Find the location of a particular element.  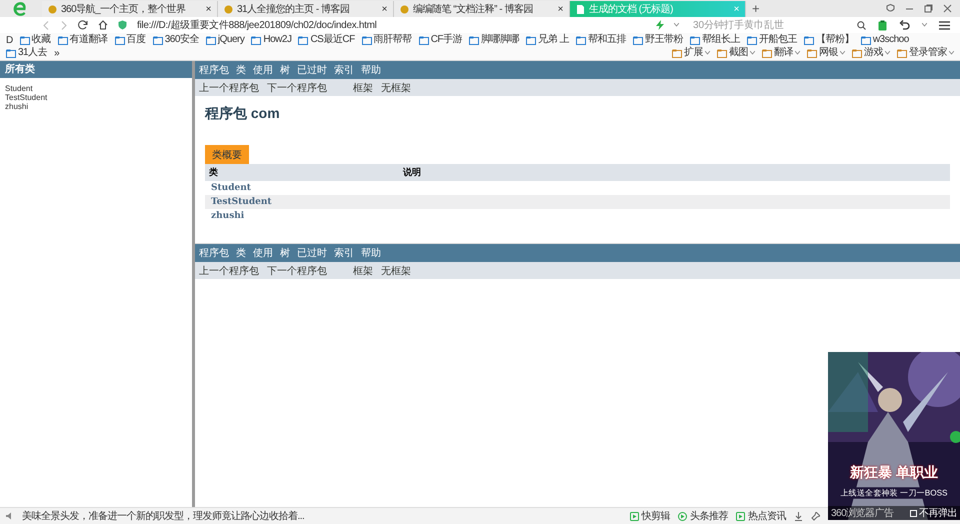

bookmark-item: jQuery is located at coordinates (231, 40).